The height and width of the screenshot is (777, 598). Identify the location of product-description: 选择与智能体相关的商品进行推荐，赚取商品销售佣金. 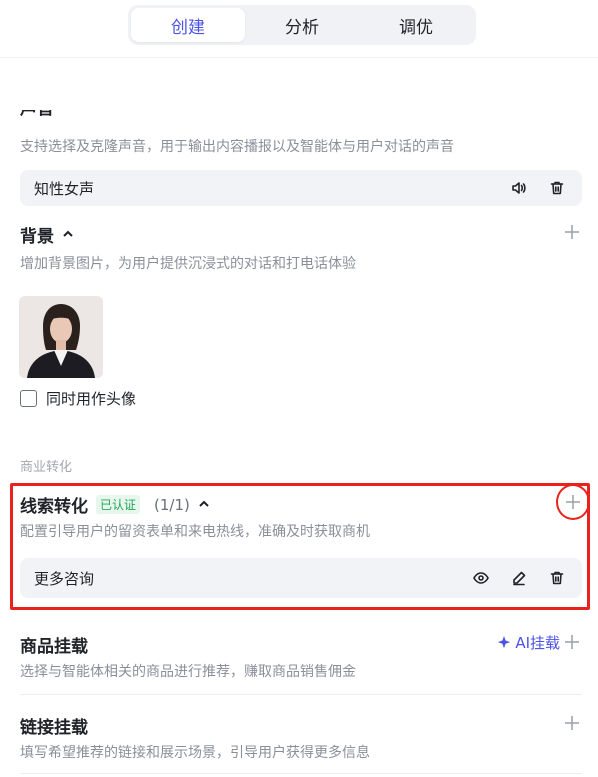
(188, 672).